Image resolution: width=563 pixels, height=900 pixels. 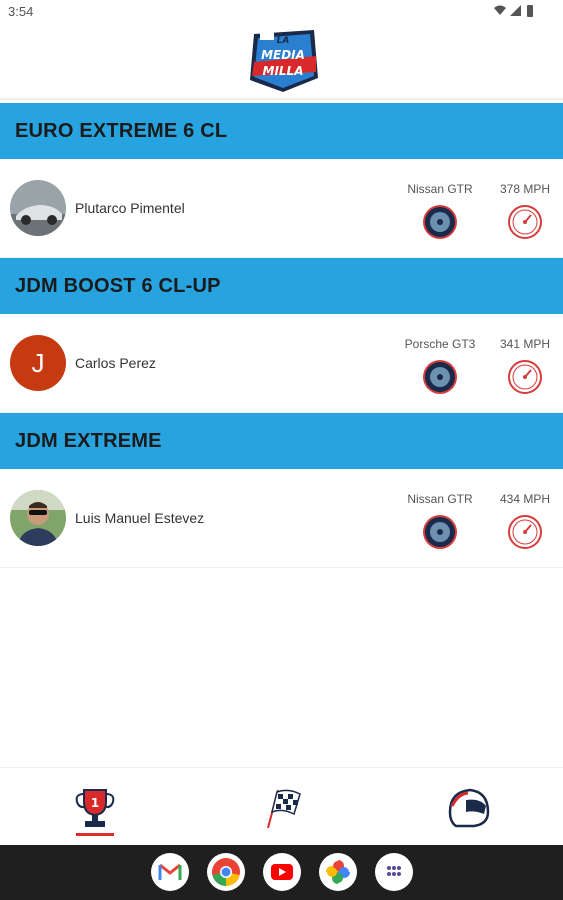 I want to click on signal-icon, so click(x=515, y=10).